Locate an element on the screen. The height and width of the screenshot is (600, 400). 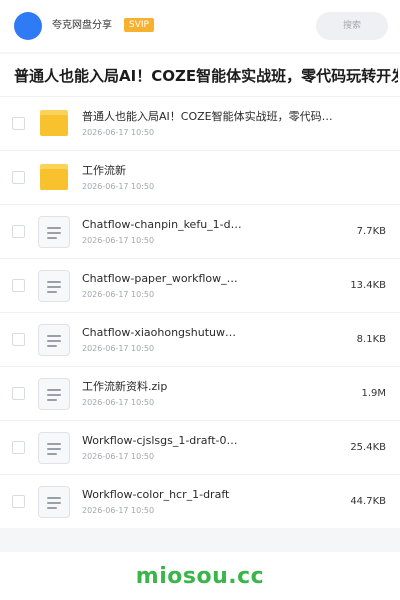
top-header: 夸克网盘分享 SVIP 搜索 is located at coordinates (200, 26).